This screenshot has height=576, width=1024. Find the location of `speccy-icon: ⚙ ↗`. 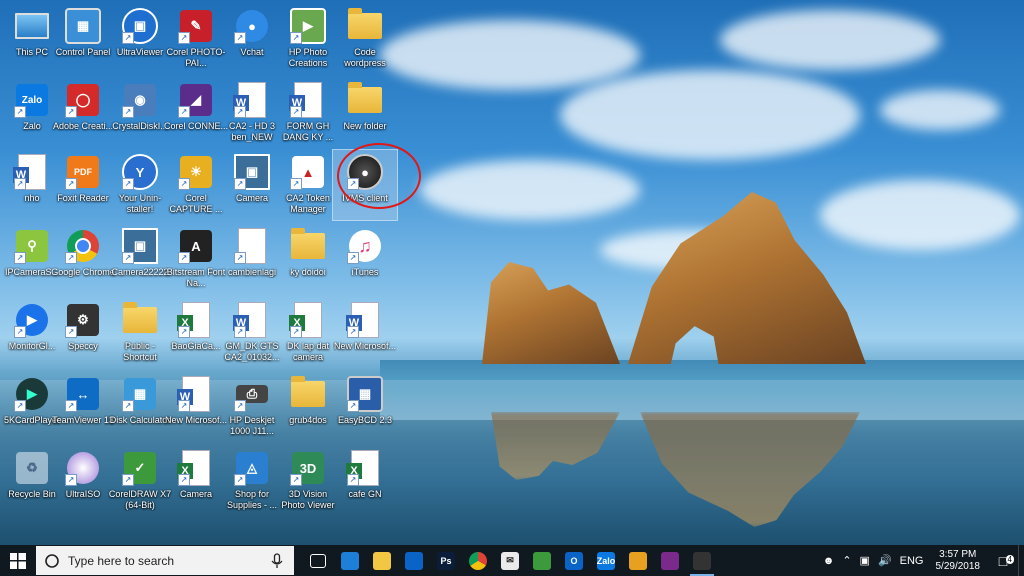

speccy-icon: ⚙ ↗ is located at coordinates (83, 320).